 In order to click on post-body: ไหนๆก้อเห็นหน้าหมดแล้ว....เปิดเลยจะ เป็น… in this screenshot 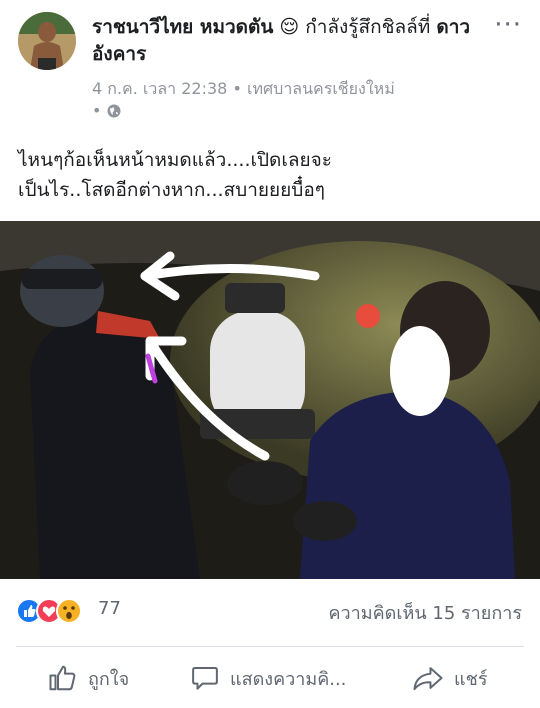, I will do `click(270, 175)`.